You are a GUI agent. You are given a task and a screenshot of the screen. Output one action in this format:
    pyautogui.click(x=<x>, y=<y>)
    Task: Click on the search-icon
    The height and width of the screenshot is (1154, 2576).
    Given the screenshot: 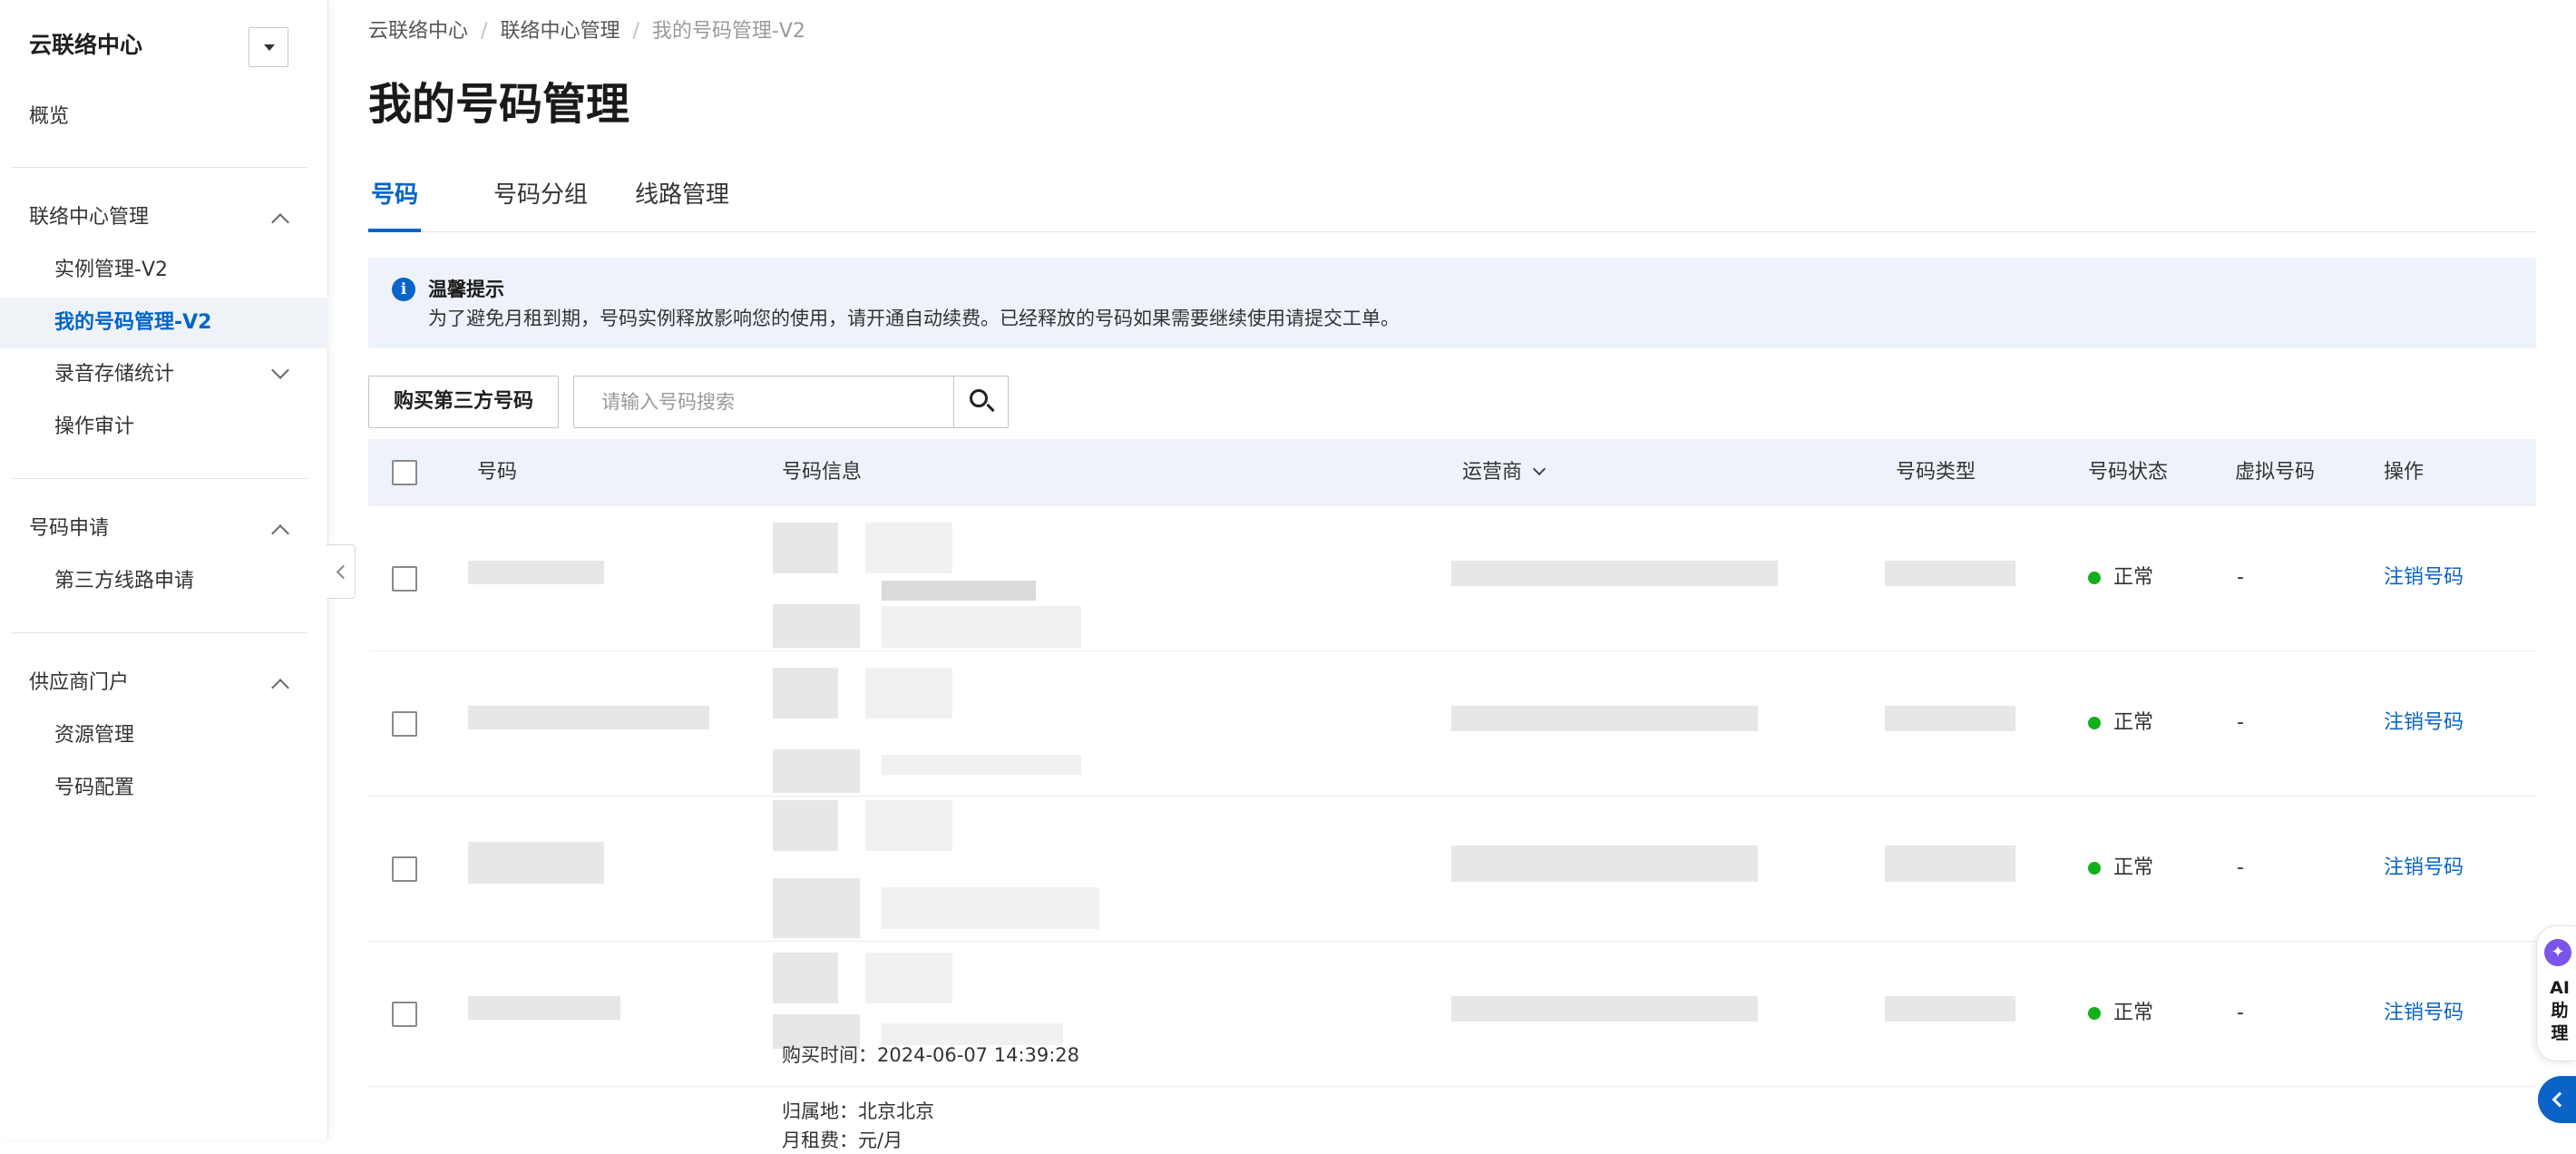 What is the action you would take?
    pyautogui.click(x=979, y=398)
    